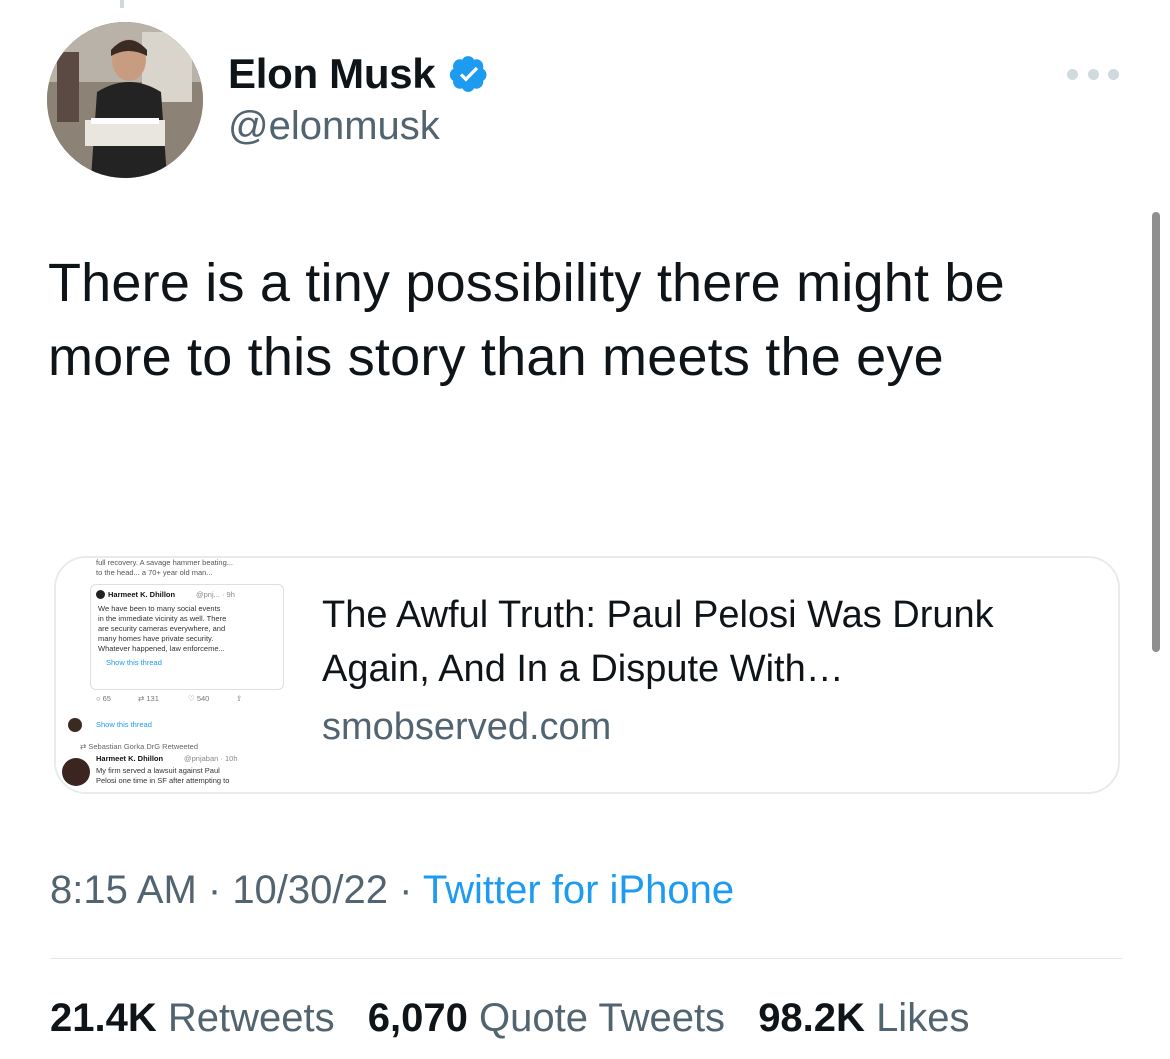  What do you see at coordinates (199, 698) in the screenshot?
I see `thumb-like-count: ♡ 540` at bounding box center [199, 698].